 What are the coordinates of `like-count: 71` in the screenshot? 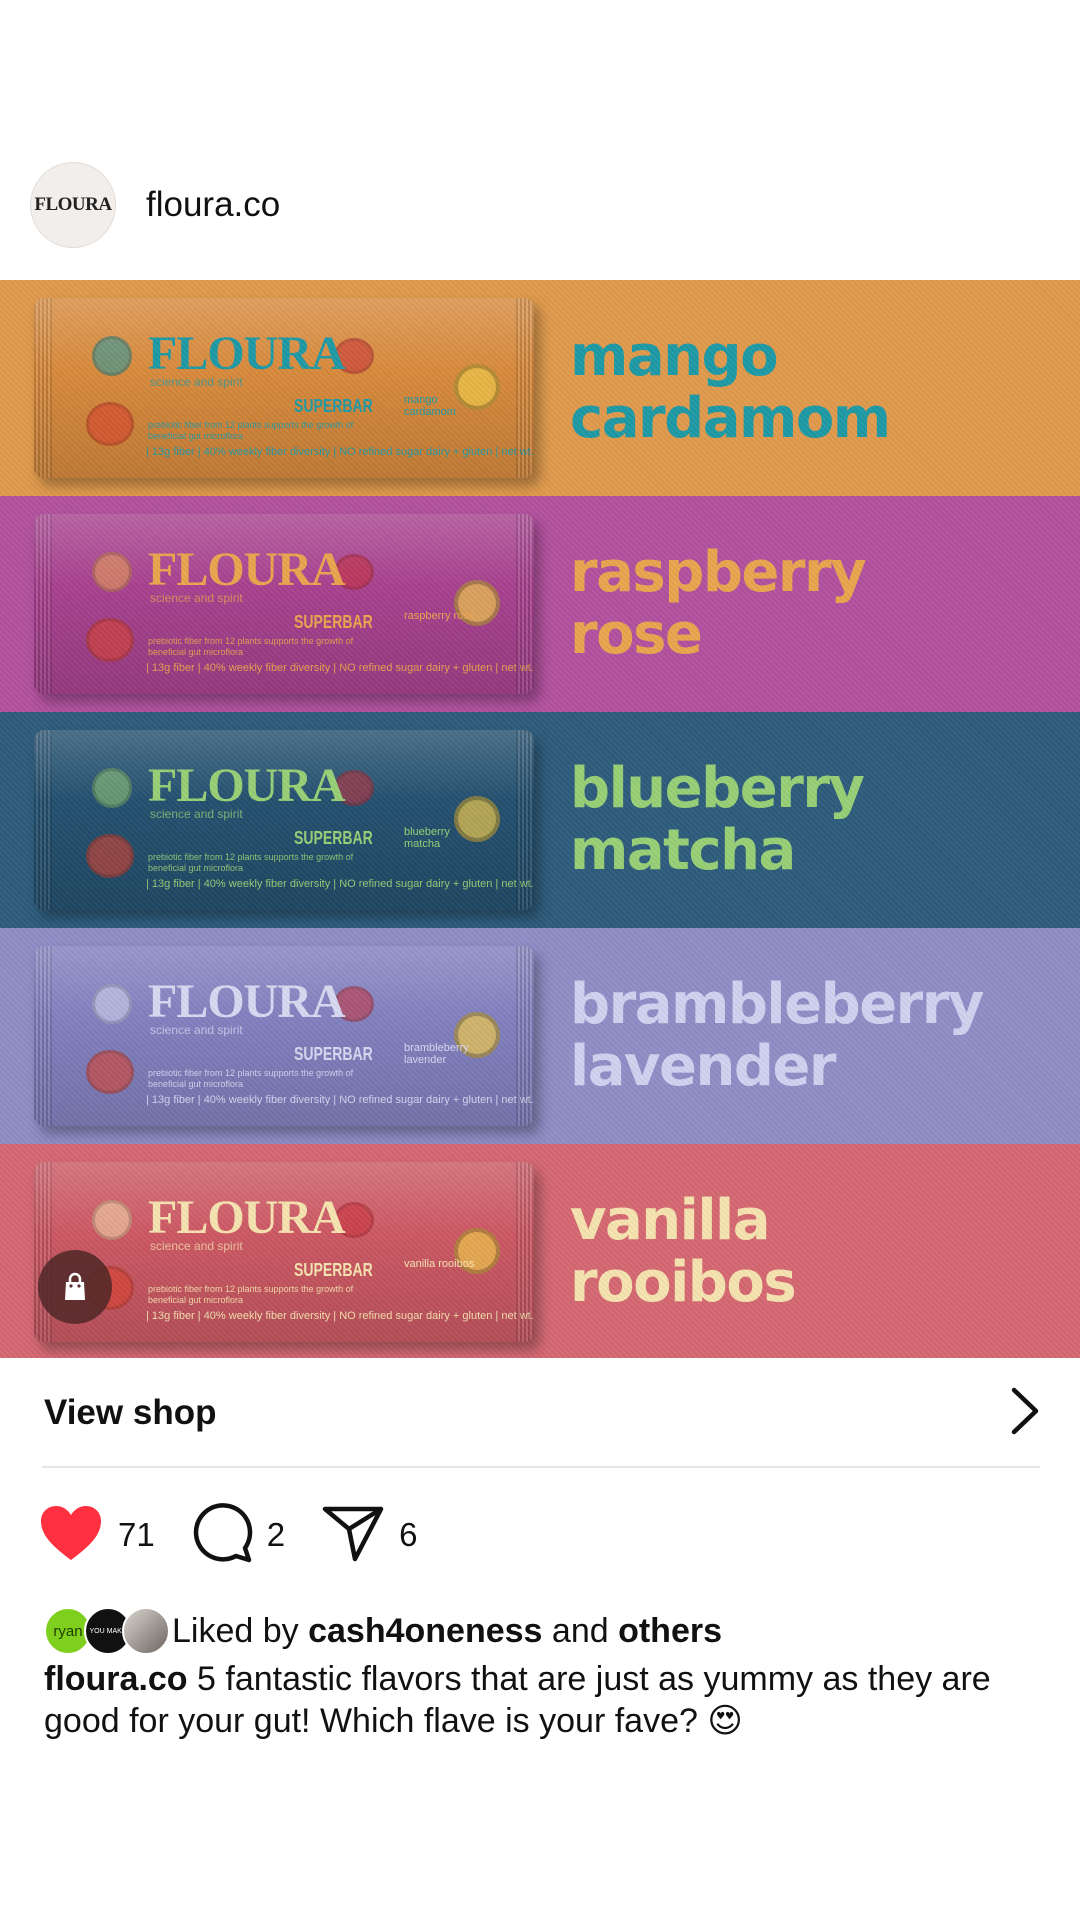 It's located at (136, 1535).